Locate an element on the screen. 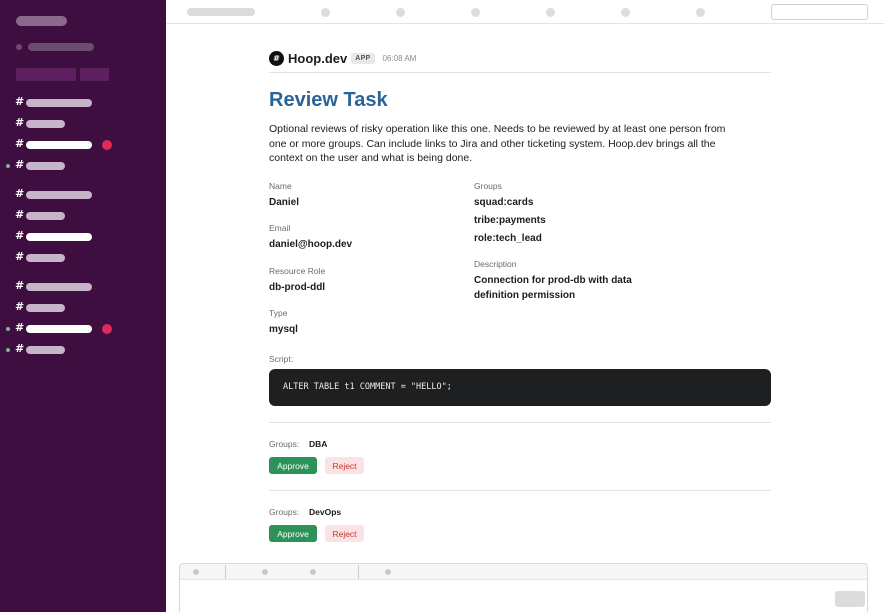 Image resolution: width=884 pixels, height=612 pixels. name-label: Name is located at coordinates (280, 186).